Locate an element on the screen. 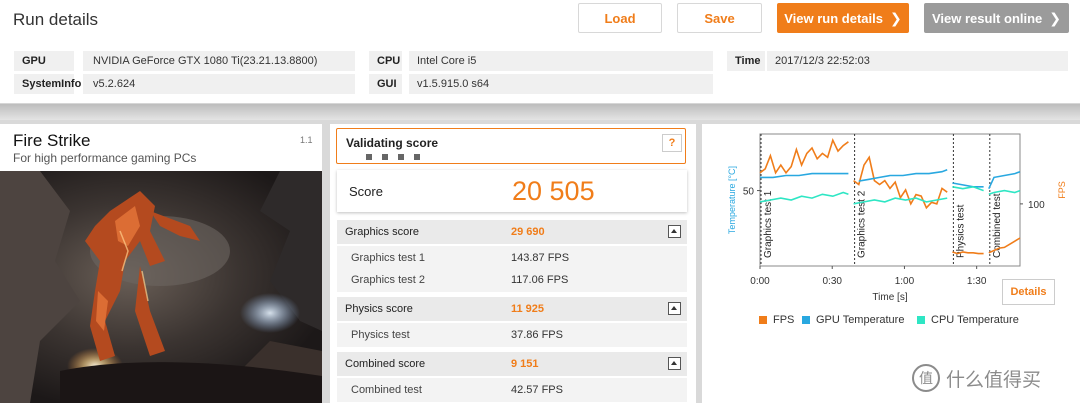  cpu-temp-swatch is located at coordinates (921, 320).